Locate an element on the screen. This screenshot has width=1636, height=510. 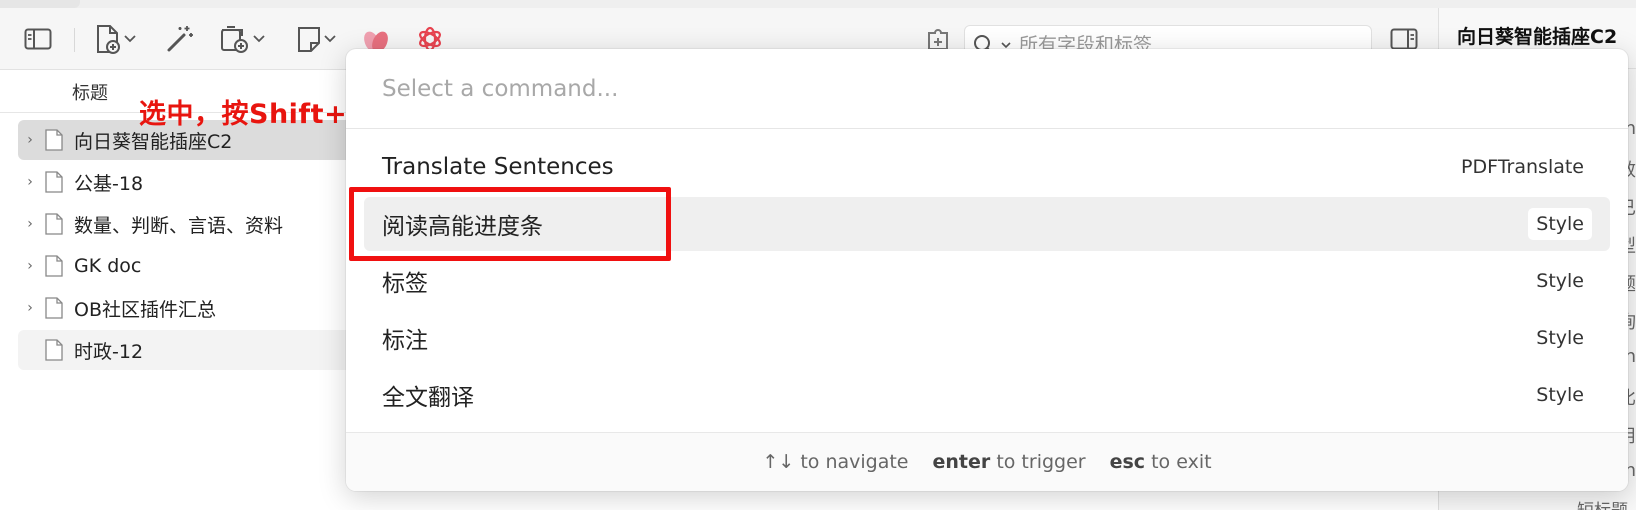
command-item-active: 阅读高能进度条 Style is located at coordinates (987, 224).